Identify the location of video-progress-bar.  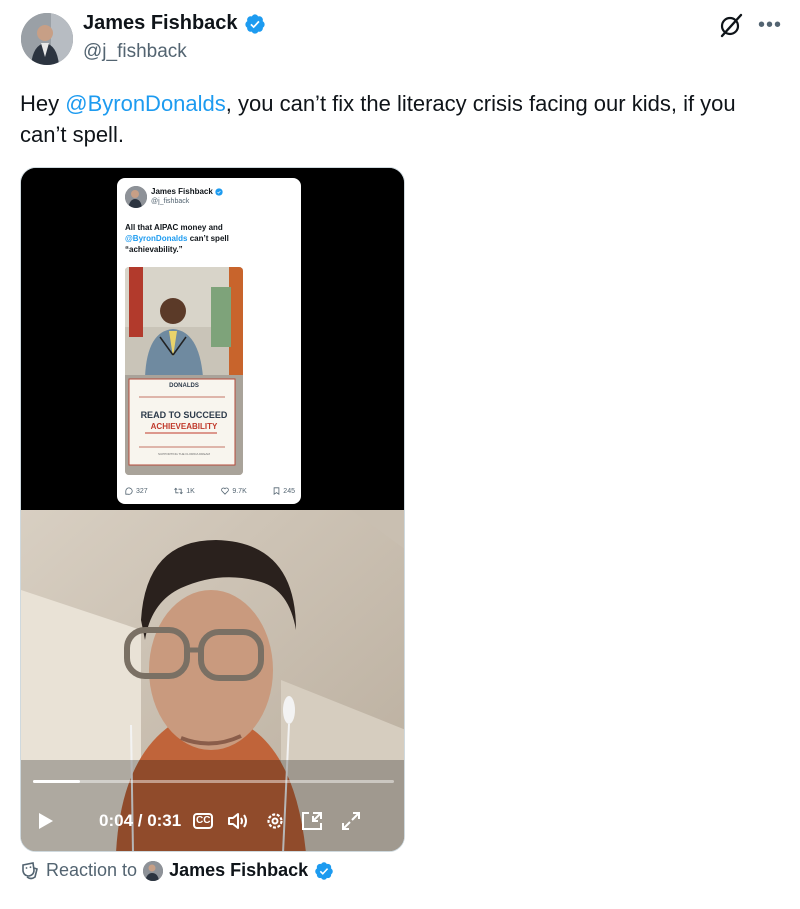
(213, 781).